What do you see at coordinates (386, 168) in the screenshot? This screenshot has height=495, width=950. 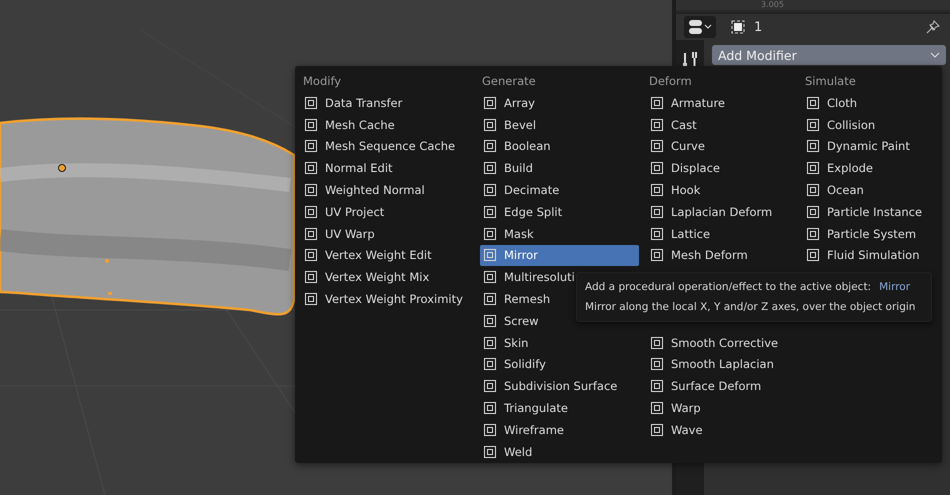 I see `menu-item: Normal Edit` at bounding box center [386, 168].